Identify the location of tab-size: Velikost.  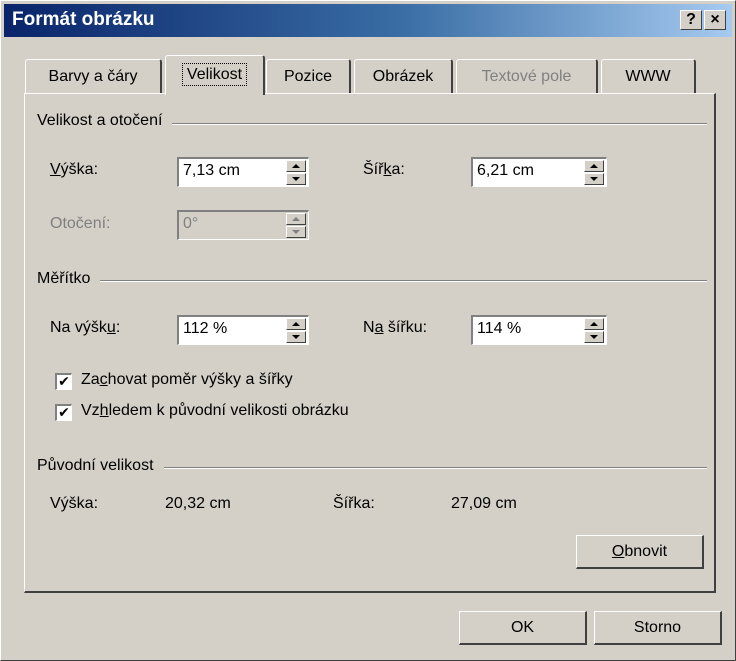
(215, 75).